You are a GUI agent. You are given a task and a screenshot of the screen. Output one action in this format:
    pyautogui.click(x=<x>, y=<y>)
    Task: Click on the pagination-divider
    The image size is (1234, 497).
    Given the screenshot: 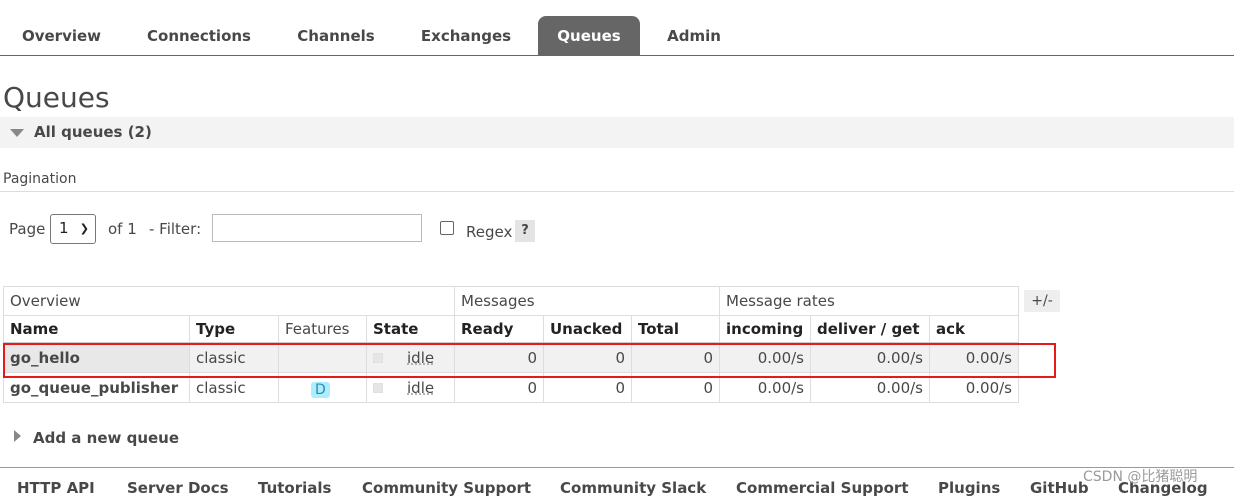 What is the action you would take?
    pyautogui.click(x=617, y=191)
    